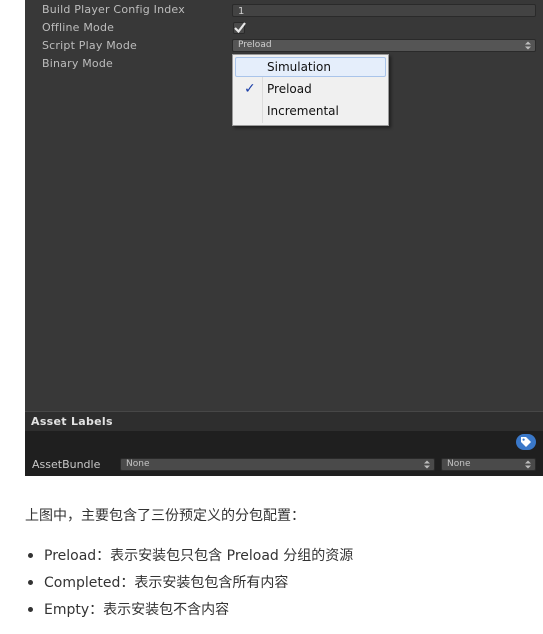 The height and width of the screenshot is (634, 543). I want to click on tag-icon, so click(526, 442).